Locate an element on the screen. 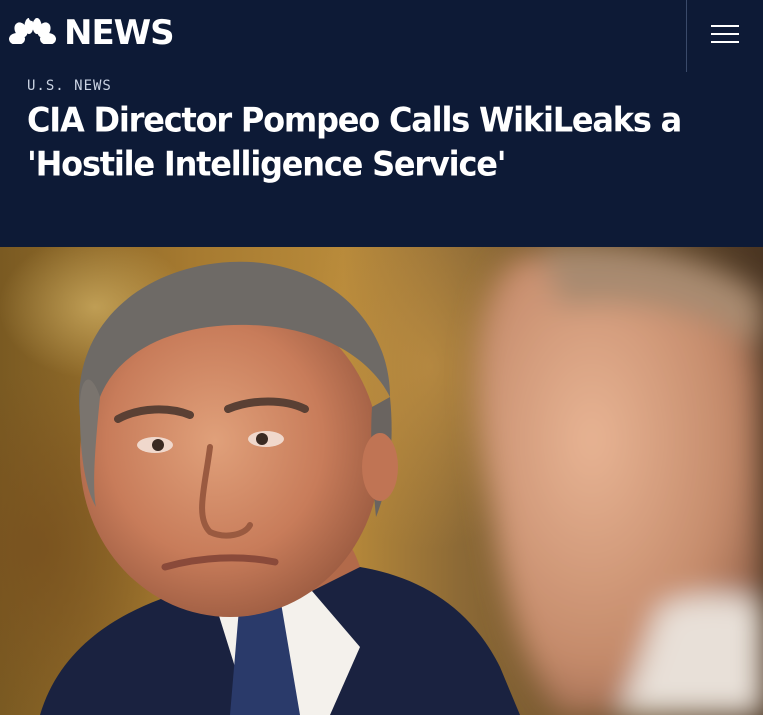 This screenshot has height=715, width=763. brand-wordmark: NEWS is located at coordinates (119, 33).